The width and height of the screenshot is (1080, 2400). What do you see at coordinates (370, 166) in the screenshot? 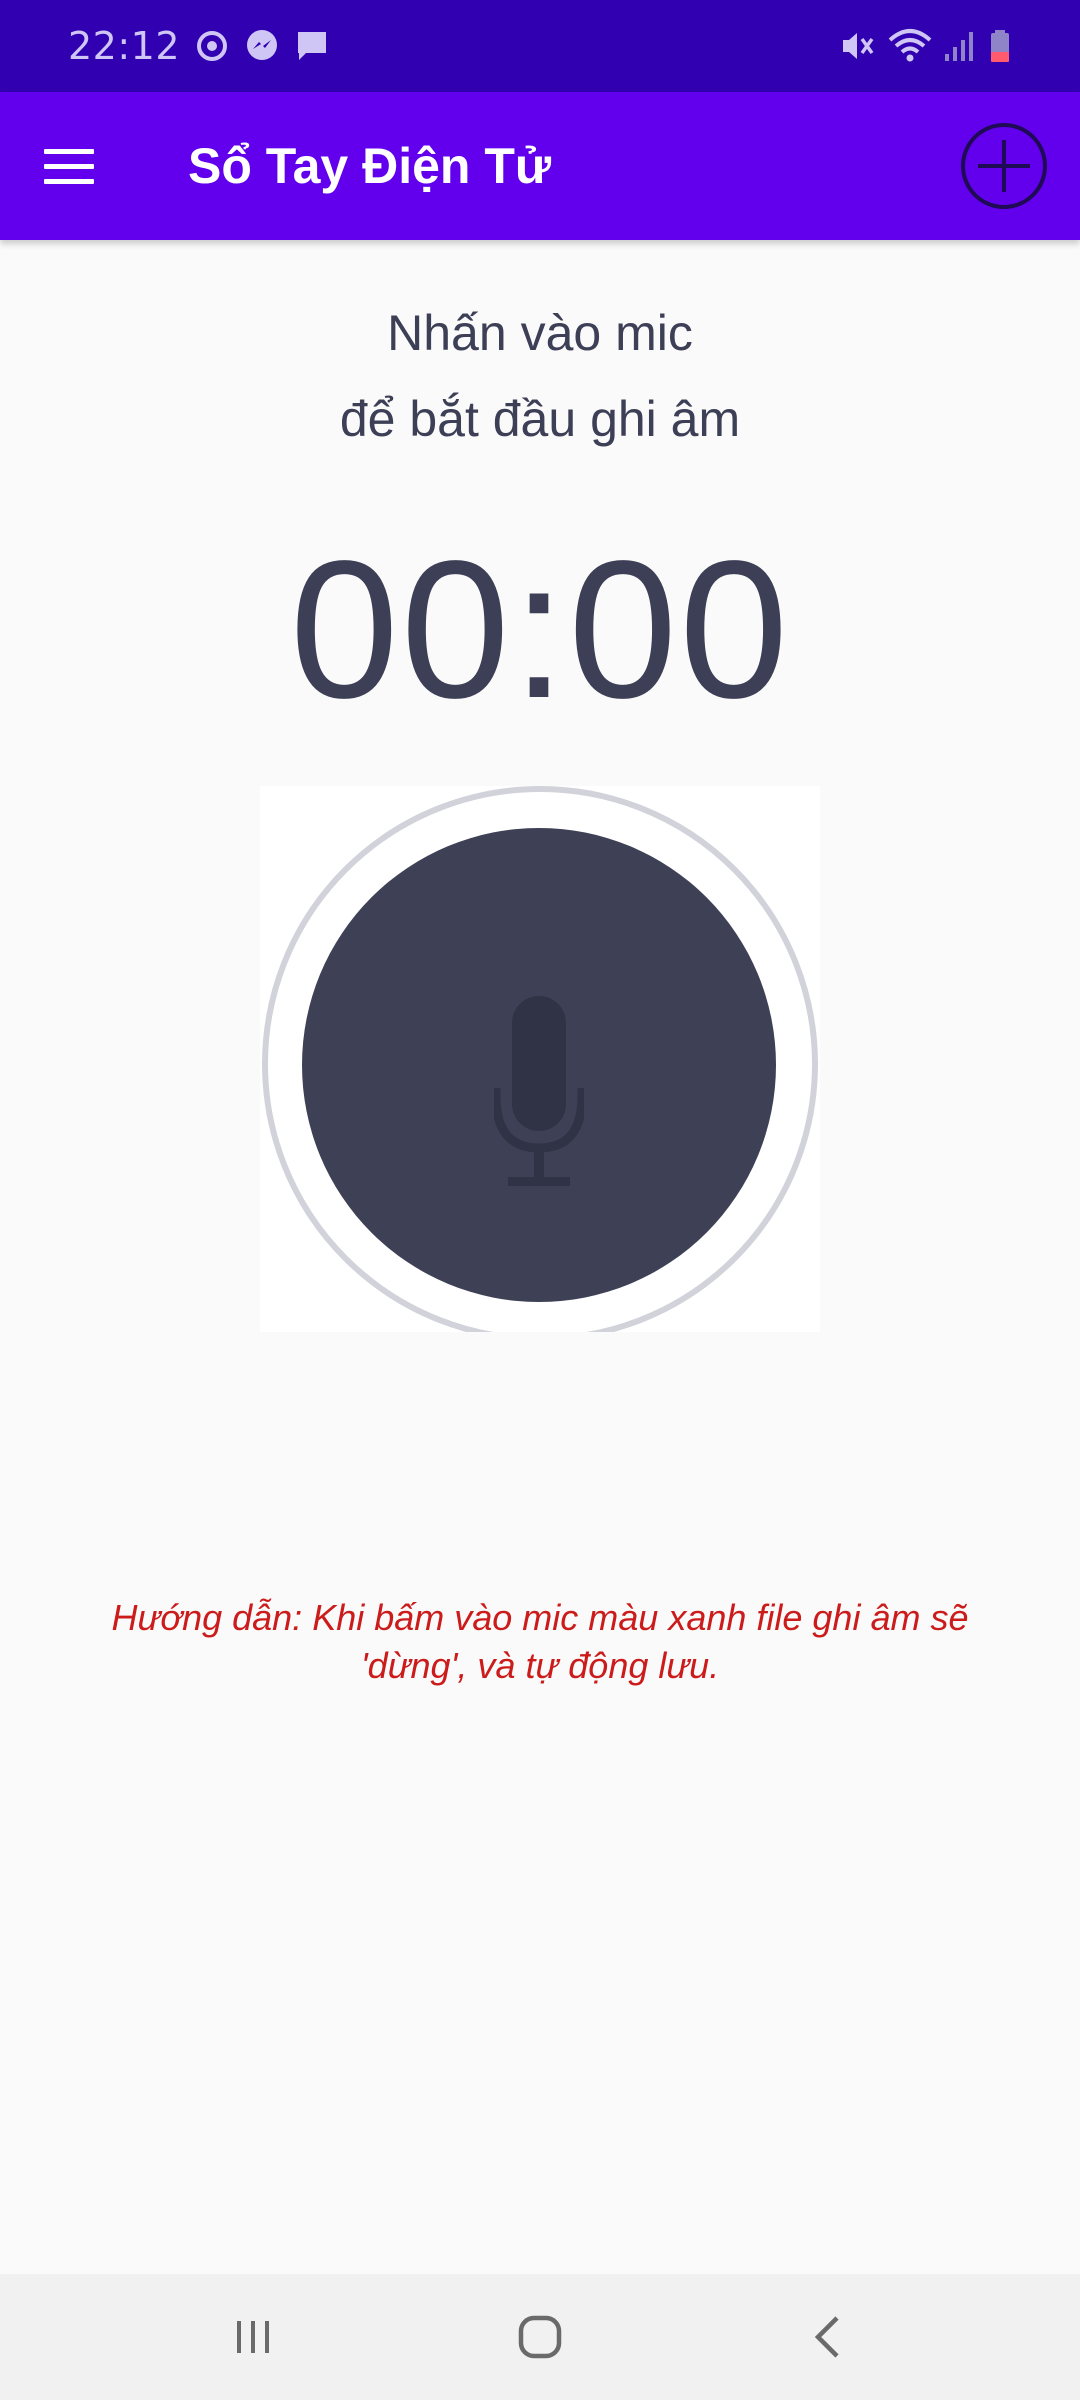
I see `app-title: Sổ Tay Điện Tử` at bounding box center [370, 166].